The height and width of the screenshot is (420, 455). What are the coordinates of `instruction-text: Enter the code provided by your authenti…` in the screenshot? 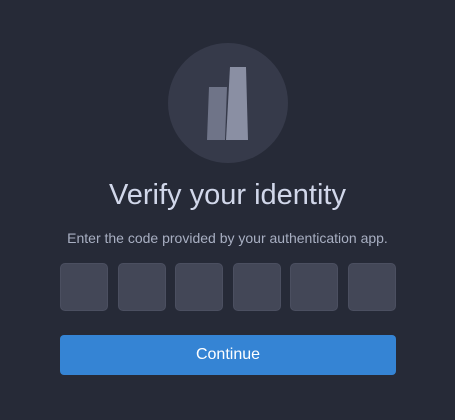 It's located at (227, 238).